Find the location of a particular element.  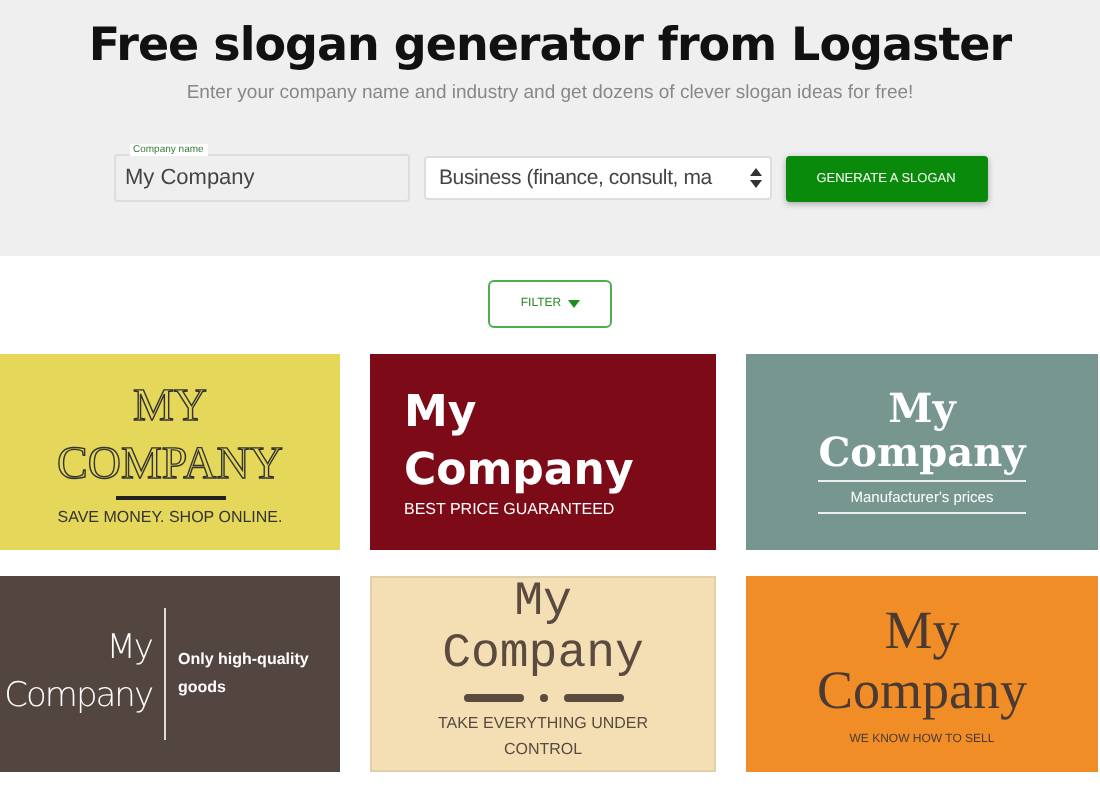

caret-icon is located at coordinates (573, 304).